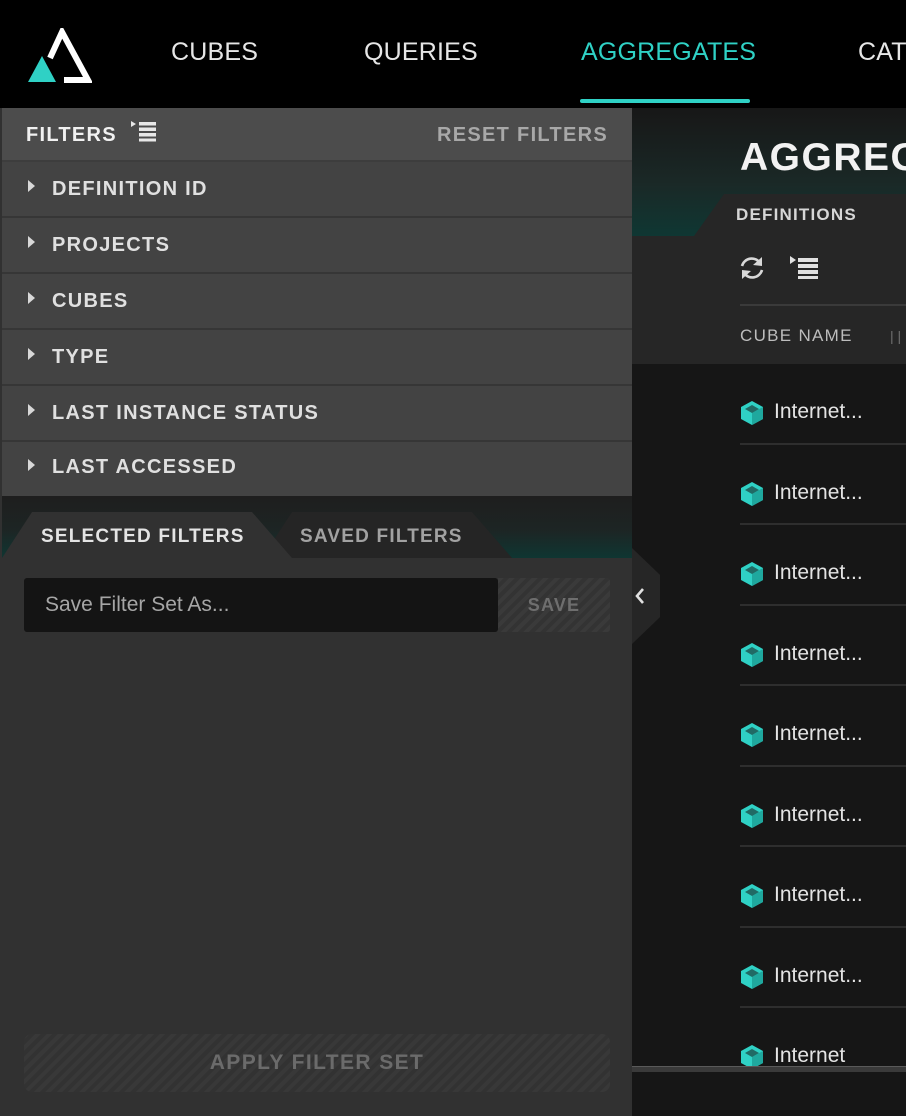  Describe the element at coordinates (823, 157) in the screenshot. I see `page-title: AGGREG` at that location.